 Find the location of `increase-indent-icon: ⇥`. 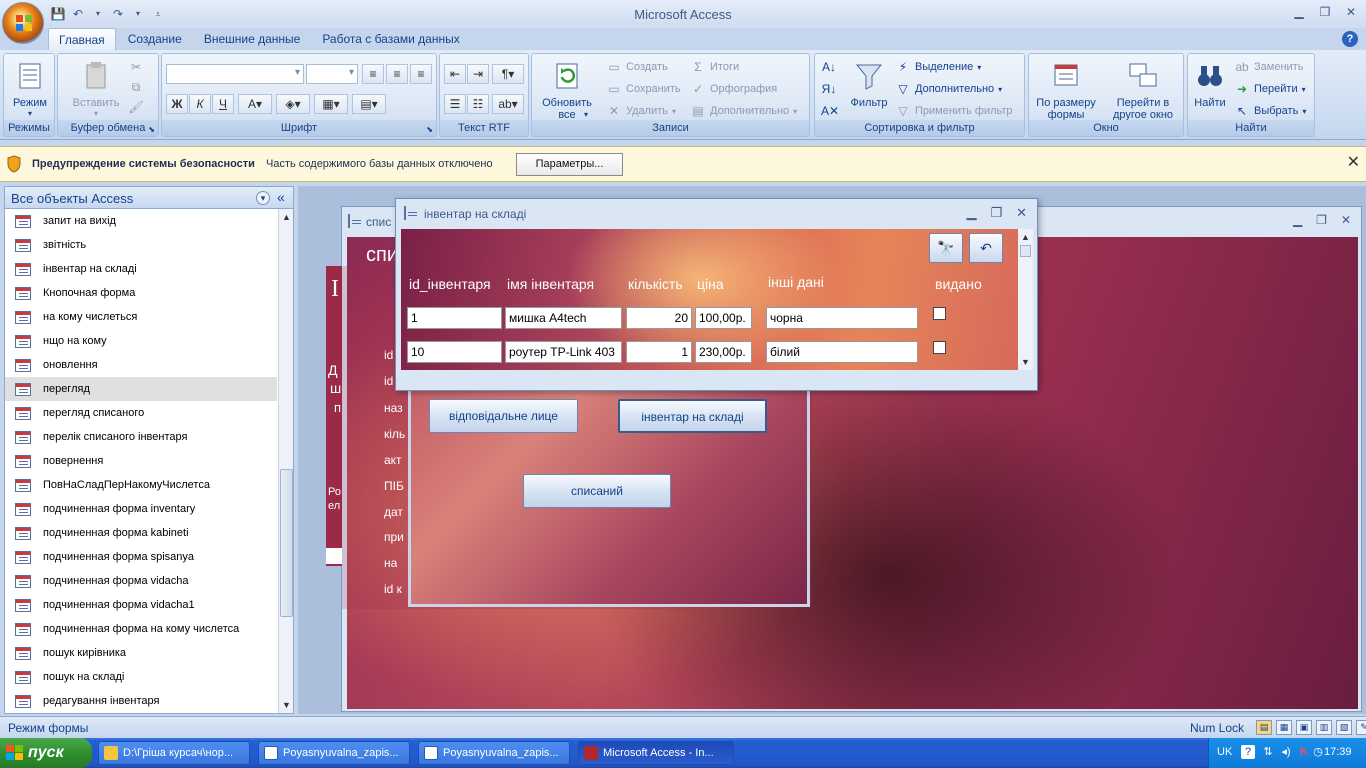

increase-indent-icon: ⇥ is located at coordinates (478, 74).